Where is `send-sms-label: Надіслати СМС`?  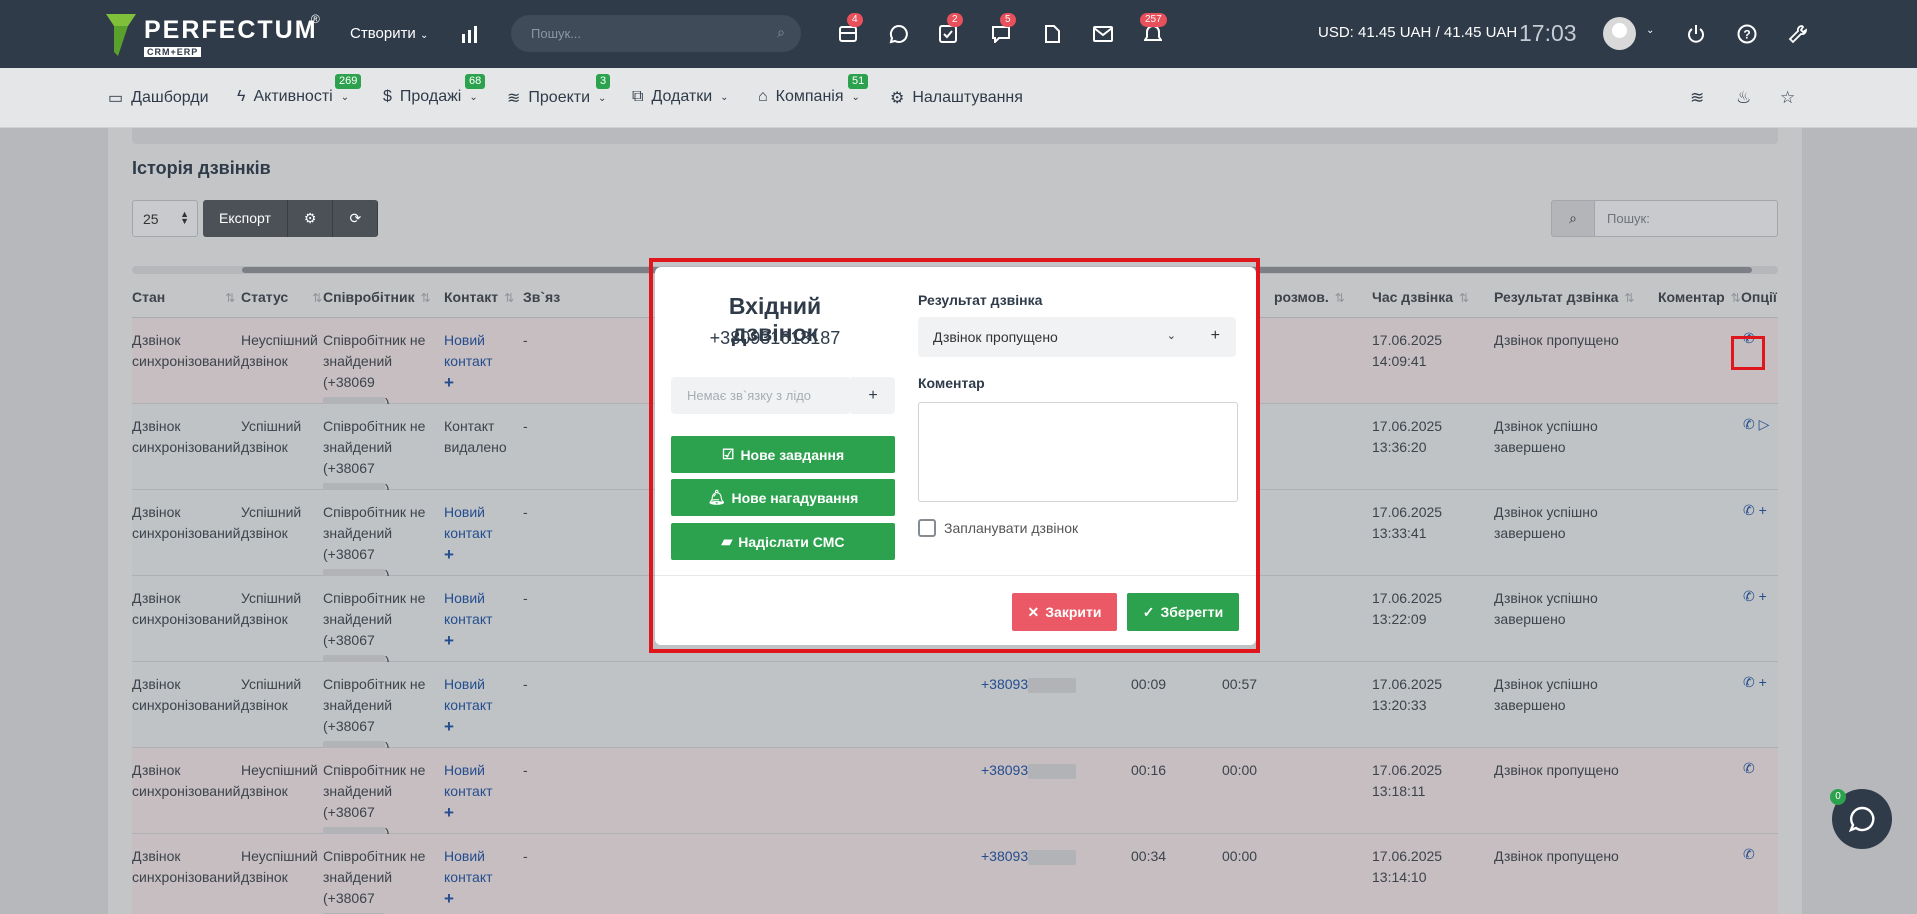 send-sms-label: Надіслати СМС is located at coordinates (791, 541).